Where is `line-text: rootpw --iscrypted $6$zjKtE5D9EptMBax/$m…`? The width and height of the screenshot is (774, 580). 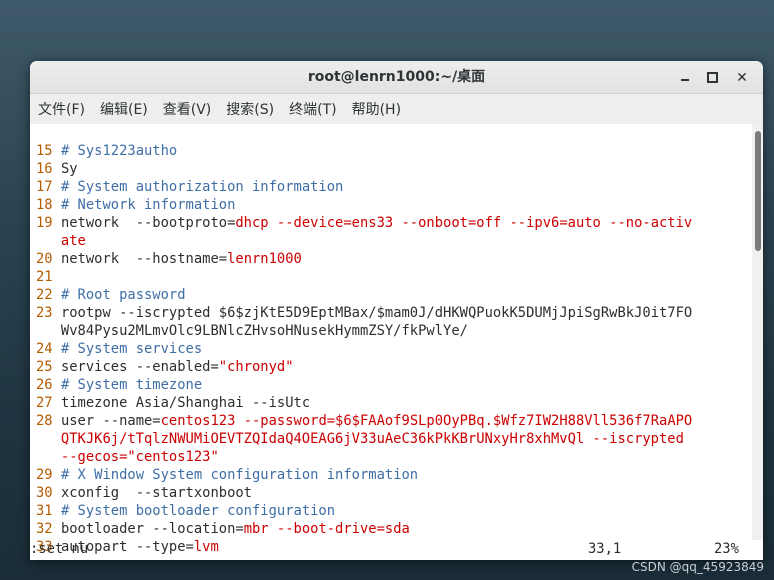 line-text: rootpw --iscrypted $6$zjKtE5D9EptMBax/$m… is located at coordinates (376, 313).